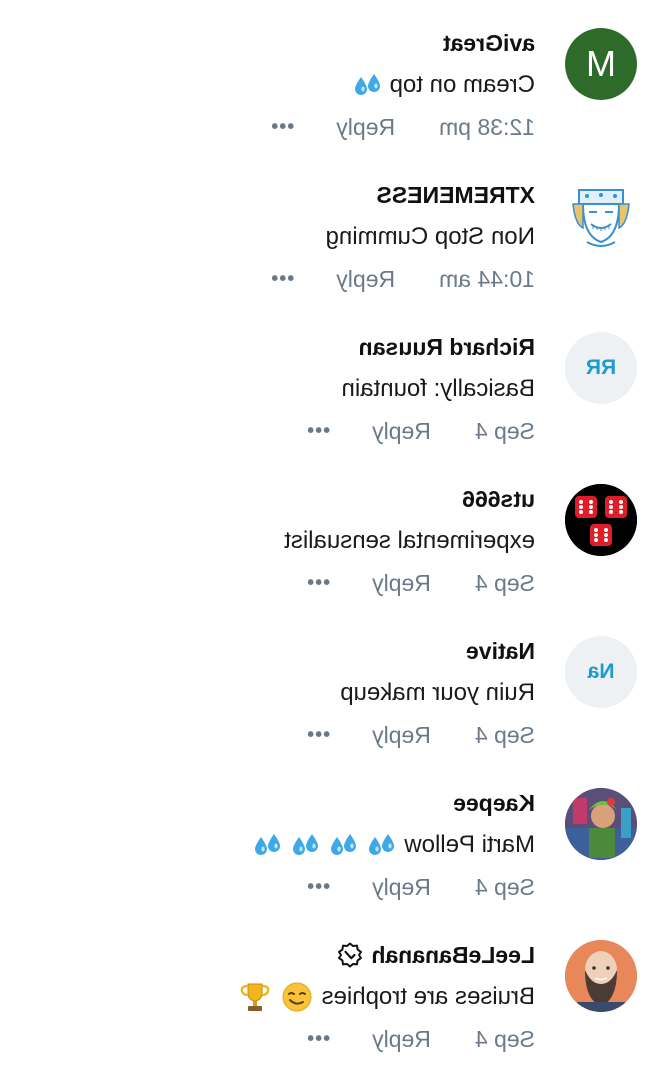 The image size is (671, 1090). I want to click on avatar: M, so click(601, 64).